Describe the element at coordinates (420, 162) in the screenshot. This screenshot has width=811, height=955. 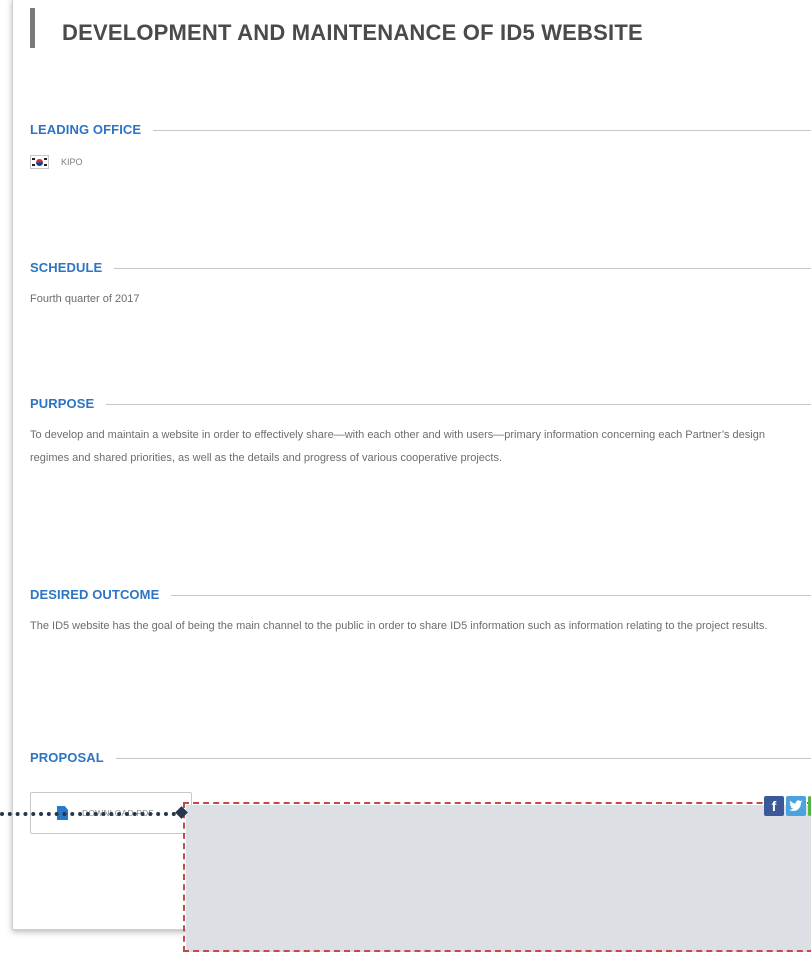
I see `leading-office-row: KIPO` at that location.